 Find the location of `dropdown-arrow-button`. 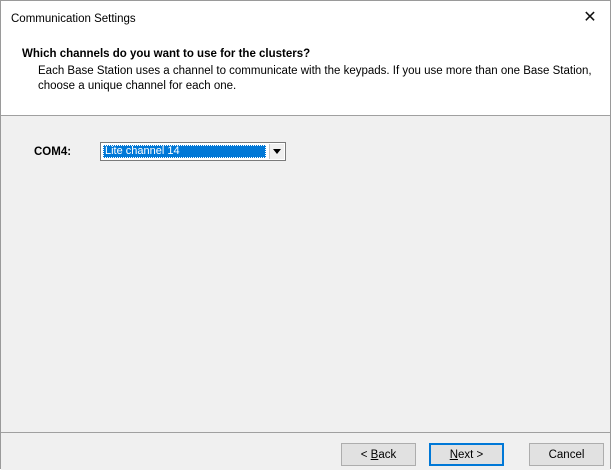

dropdown-arrow-button is located at coordinates (276, 151).